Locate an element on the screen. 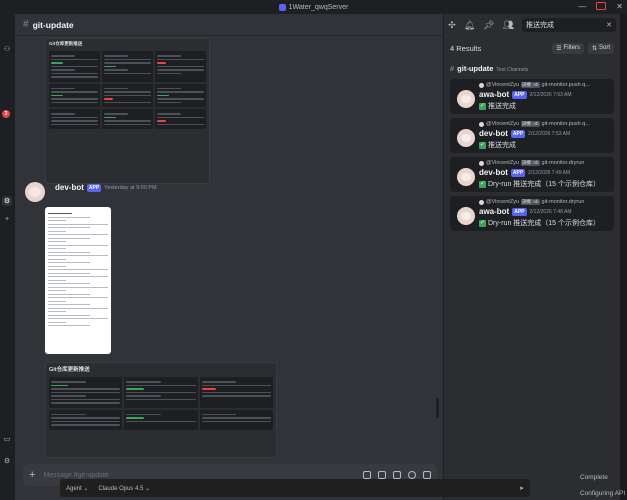 This screenshot has height=500, width=627. sort-icon: ⇅ is located at coordinates (594, 48).